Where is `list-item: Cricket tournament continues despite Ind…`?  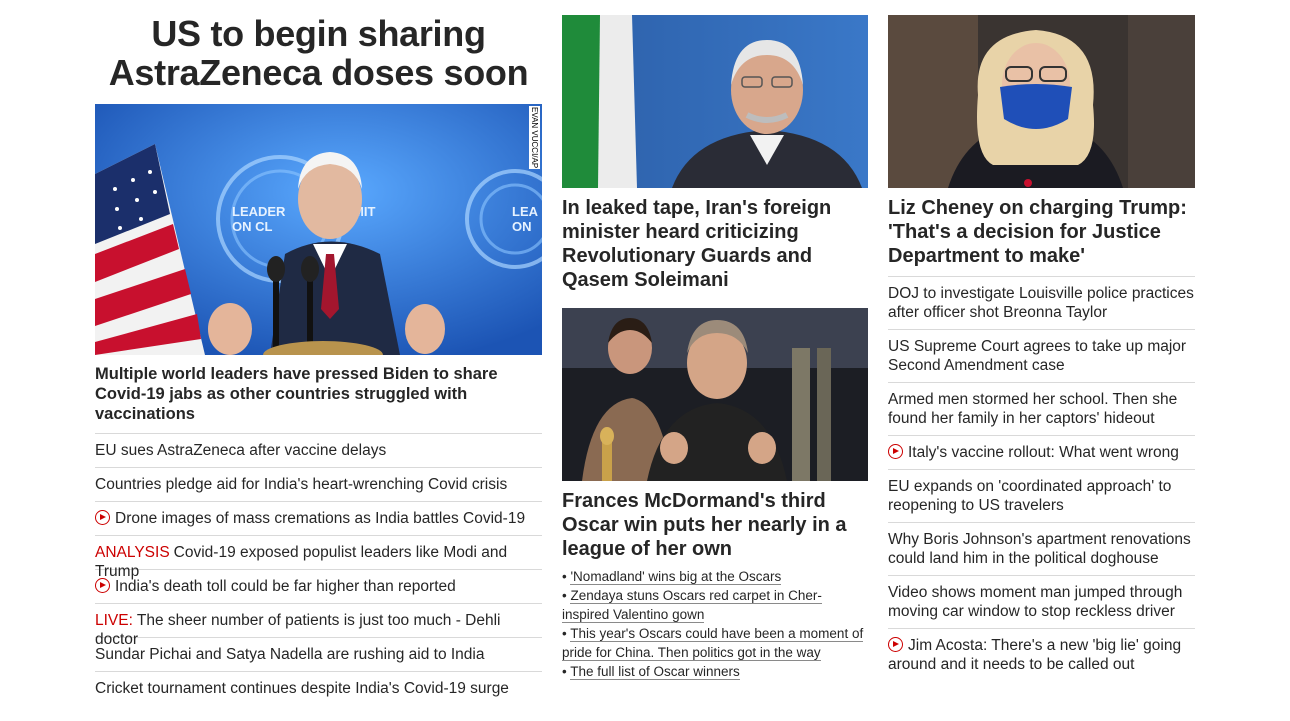
list-item: Cricket tournament continues despite Ind… is located at coordinates (318, 689).